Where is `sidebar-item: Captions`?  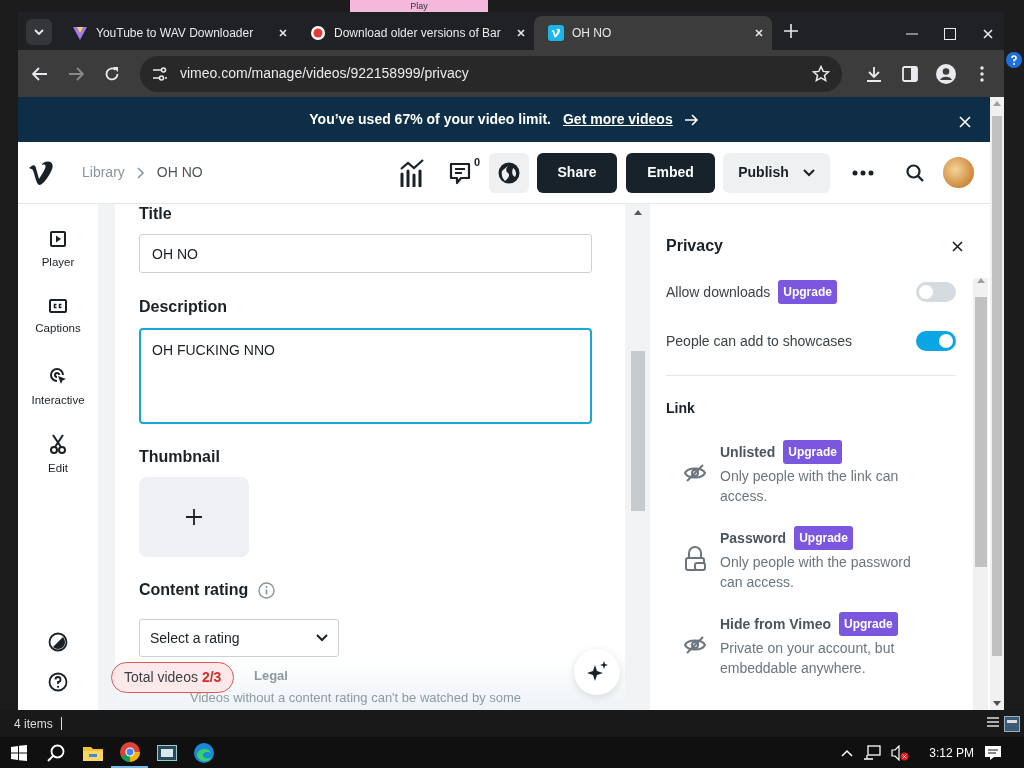
sidebar-item: Captions is located at coordinates (58, 329).